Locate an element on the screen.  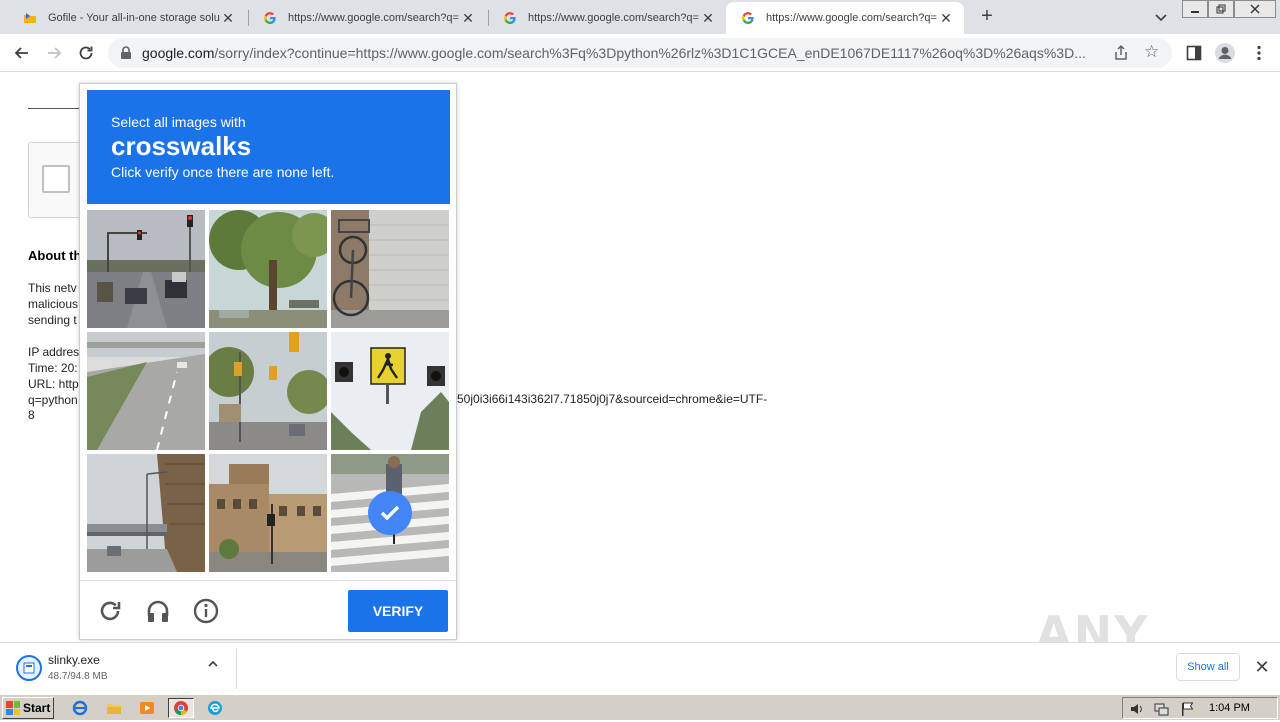
minimize-icon is located at coordinates (1195, 9).